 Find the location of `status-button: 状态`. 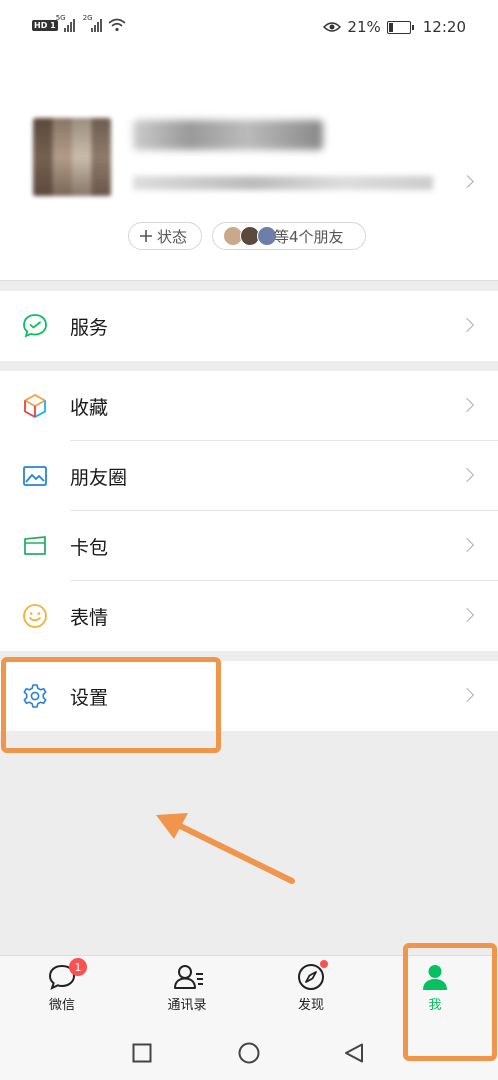

status-button: 状态 is located at coordinates (165, 236).